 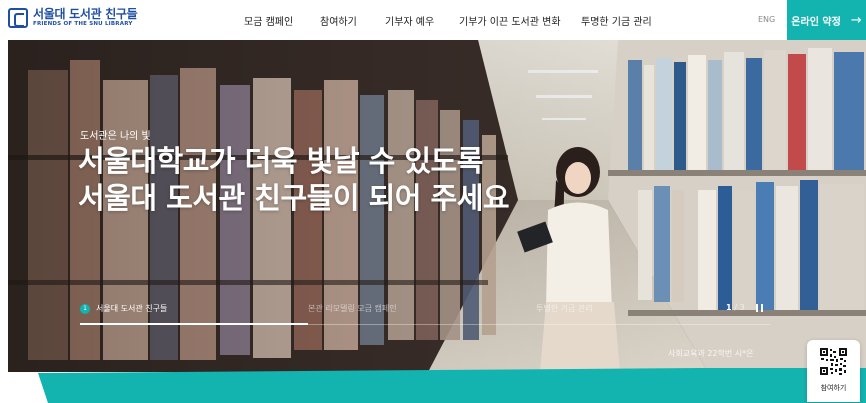 What do you see at coordinates (616, 20) in the screenshot?
I see `nav-item-fund-management: 투명한 기금 관리` at bounding box center [616, 20].